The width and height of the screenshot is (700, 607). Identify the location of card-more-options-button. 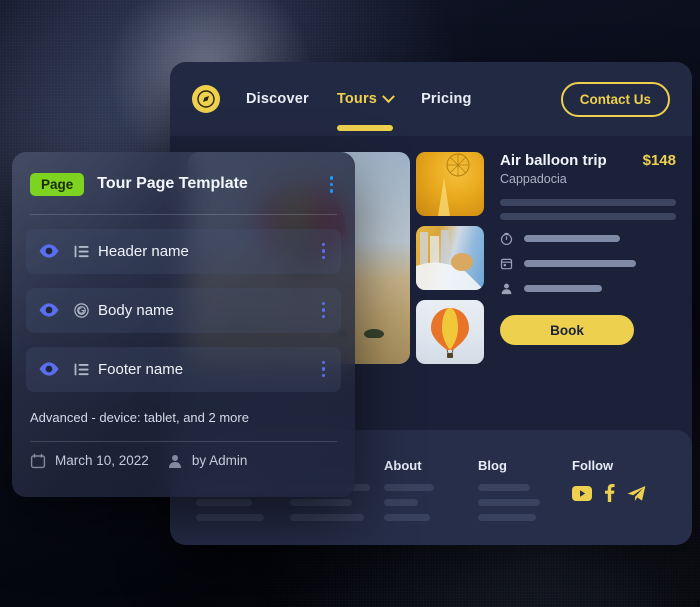
(332, 184).